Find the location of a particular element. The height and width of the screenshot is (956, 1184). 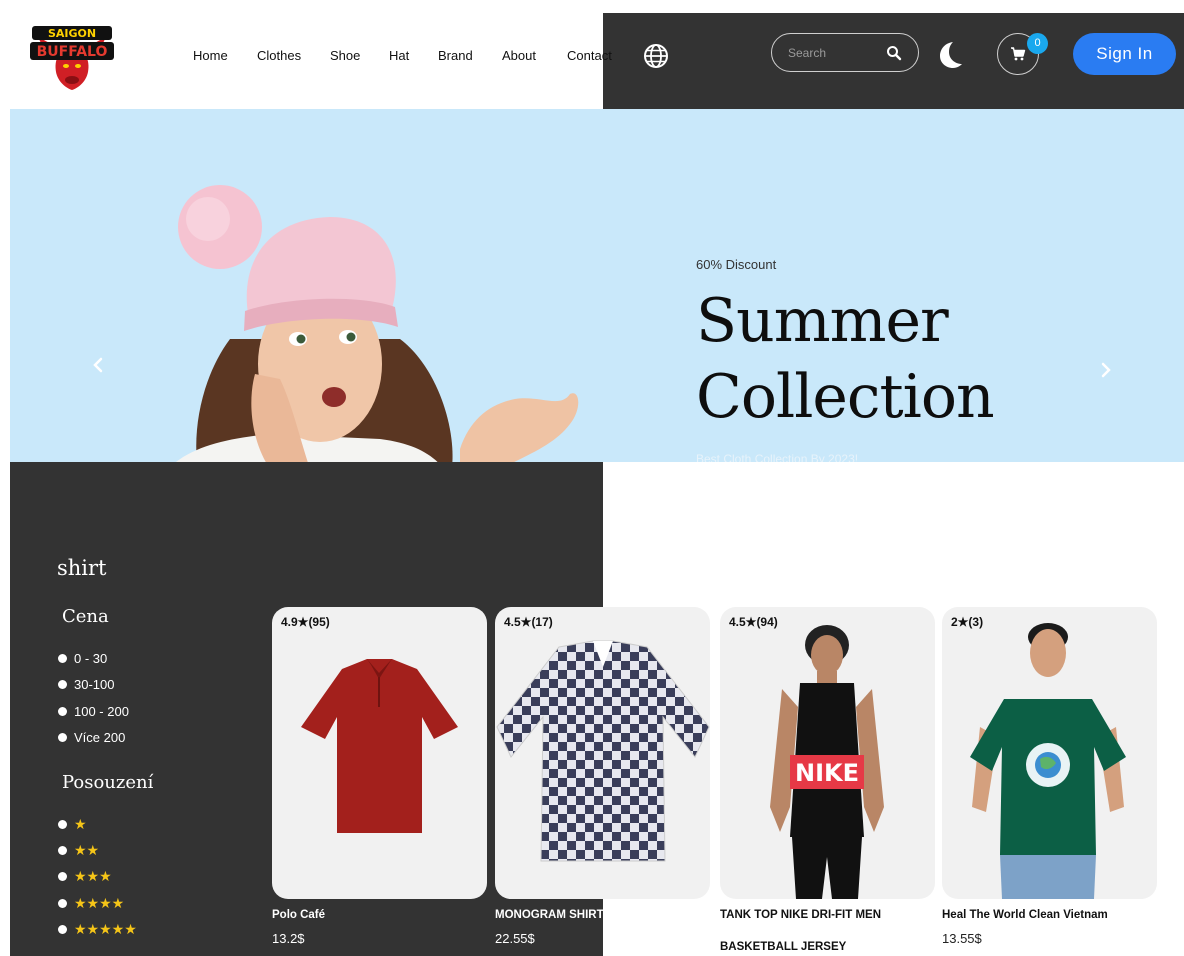

svg-text: NIKE is located at coordinates (827, 773).